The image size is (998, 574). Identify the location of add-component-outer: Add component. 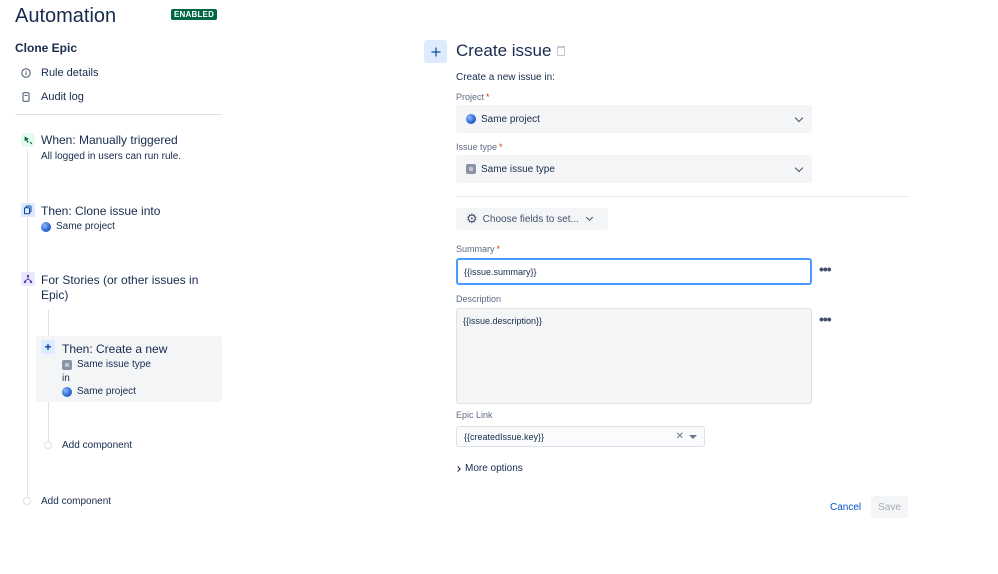
(76, 501).